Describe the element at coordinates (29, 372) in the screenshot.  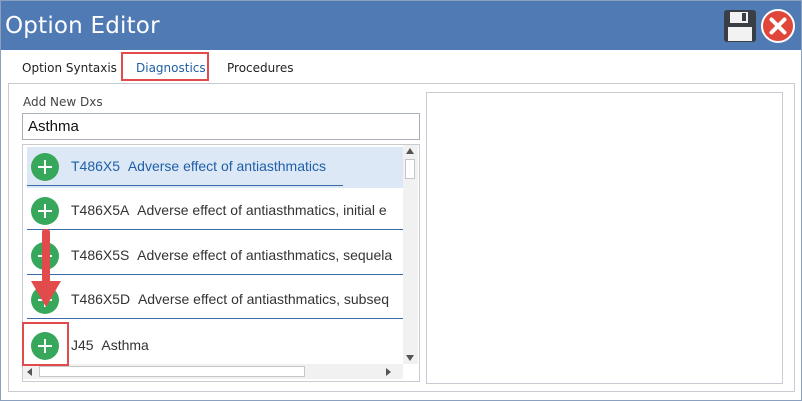
I see `scroll-left-arrow-icon` at that location.